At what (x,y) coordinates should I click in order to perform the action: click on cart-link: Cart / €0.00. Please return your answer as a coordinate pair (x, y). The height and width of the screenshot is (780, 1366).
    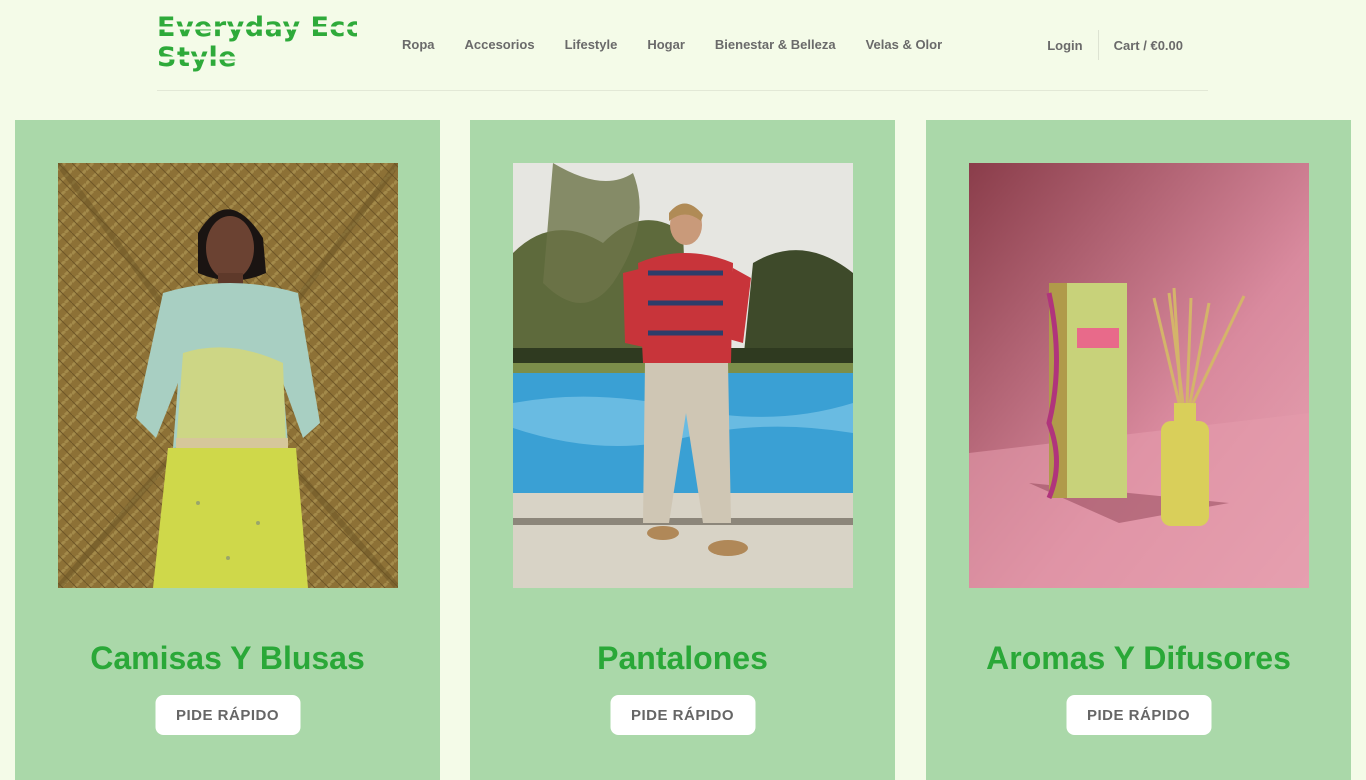
    Looking at the image, I should click on (1148, 45).